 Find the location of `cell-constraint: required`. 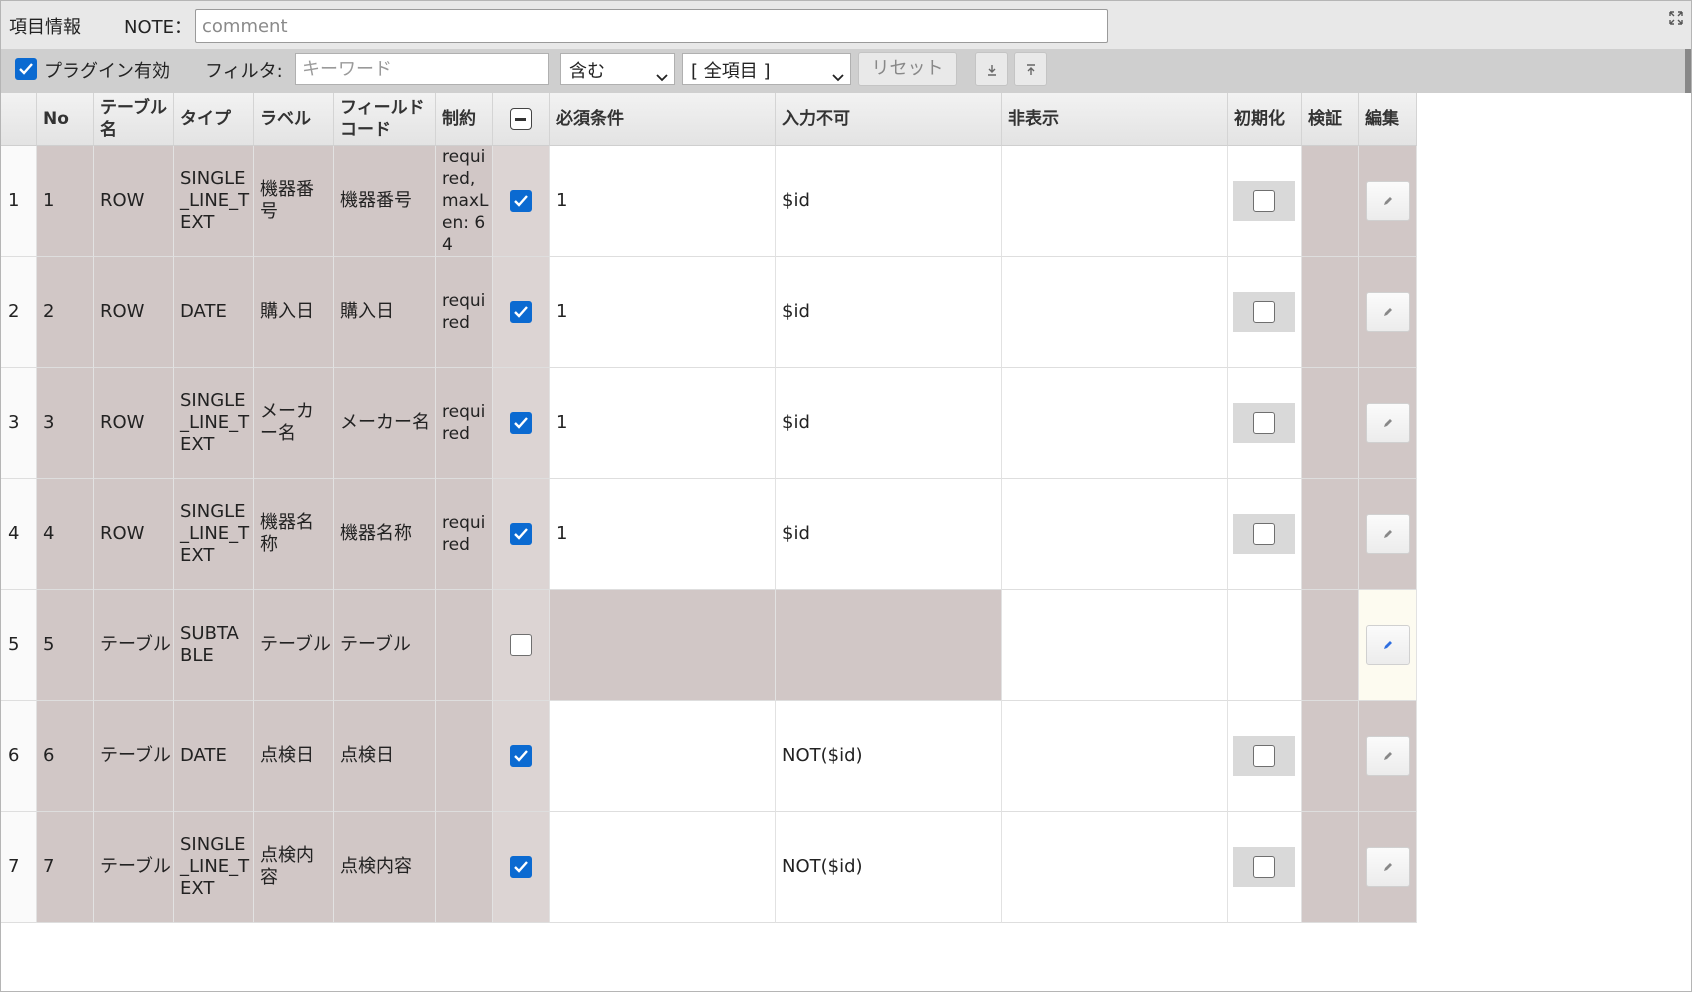

cell-constraint: required is located at coordinates (464, 534).